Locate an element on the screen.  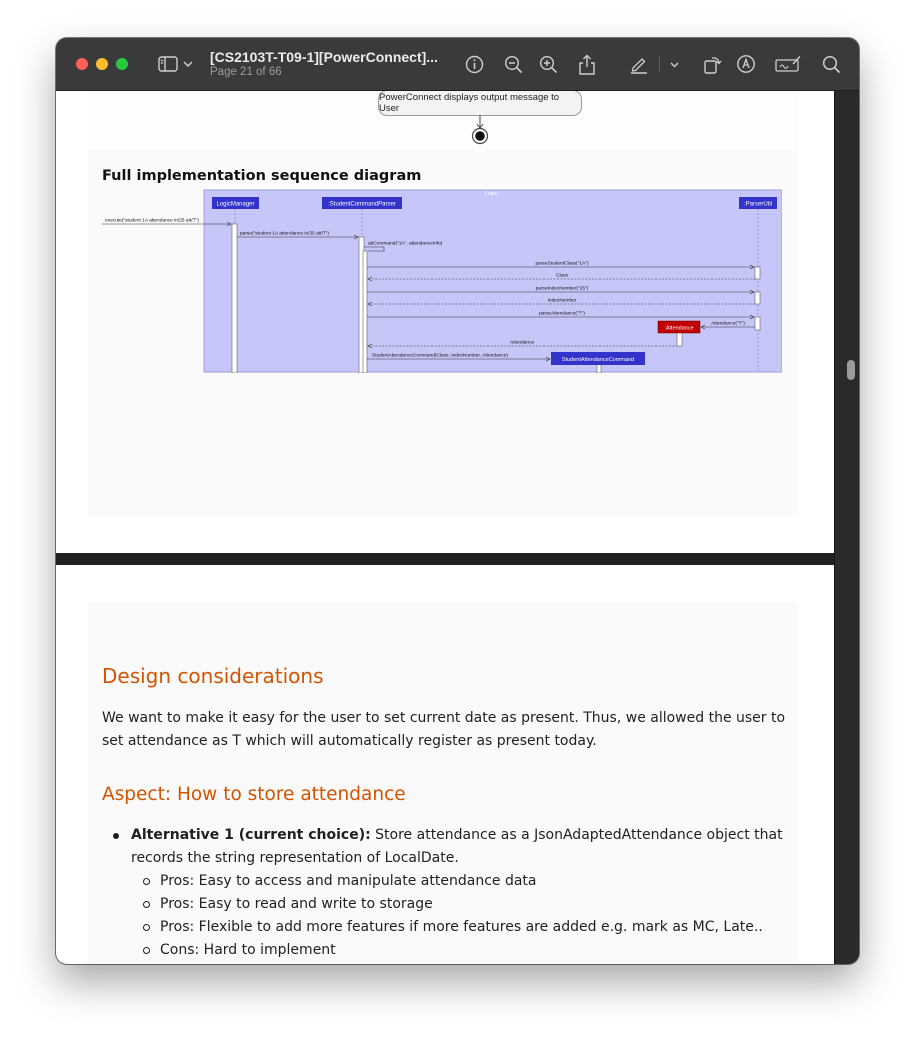
section-heading: Design considerations is located at coordinates (213, 676).